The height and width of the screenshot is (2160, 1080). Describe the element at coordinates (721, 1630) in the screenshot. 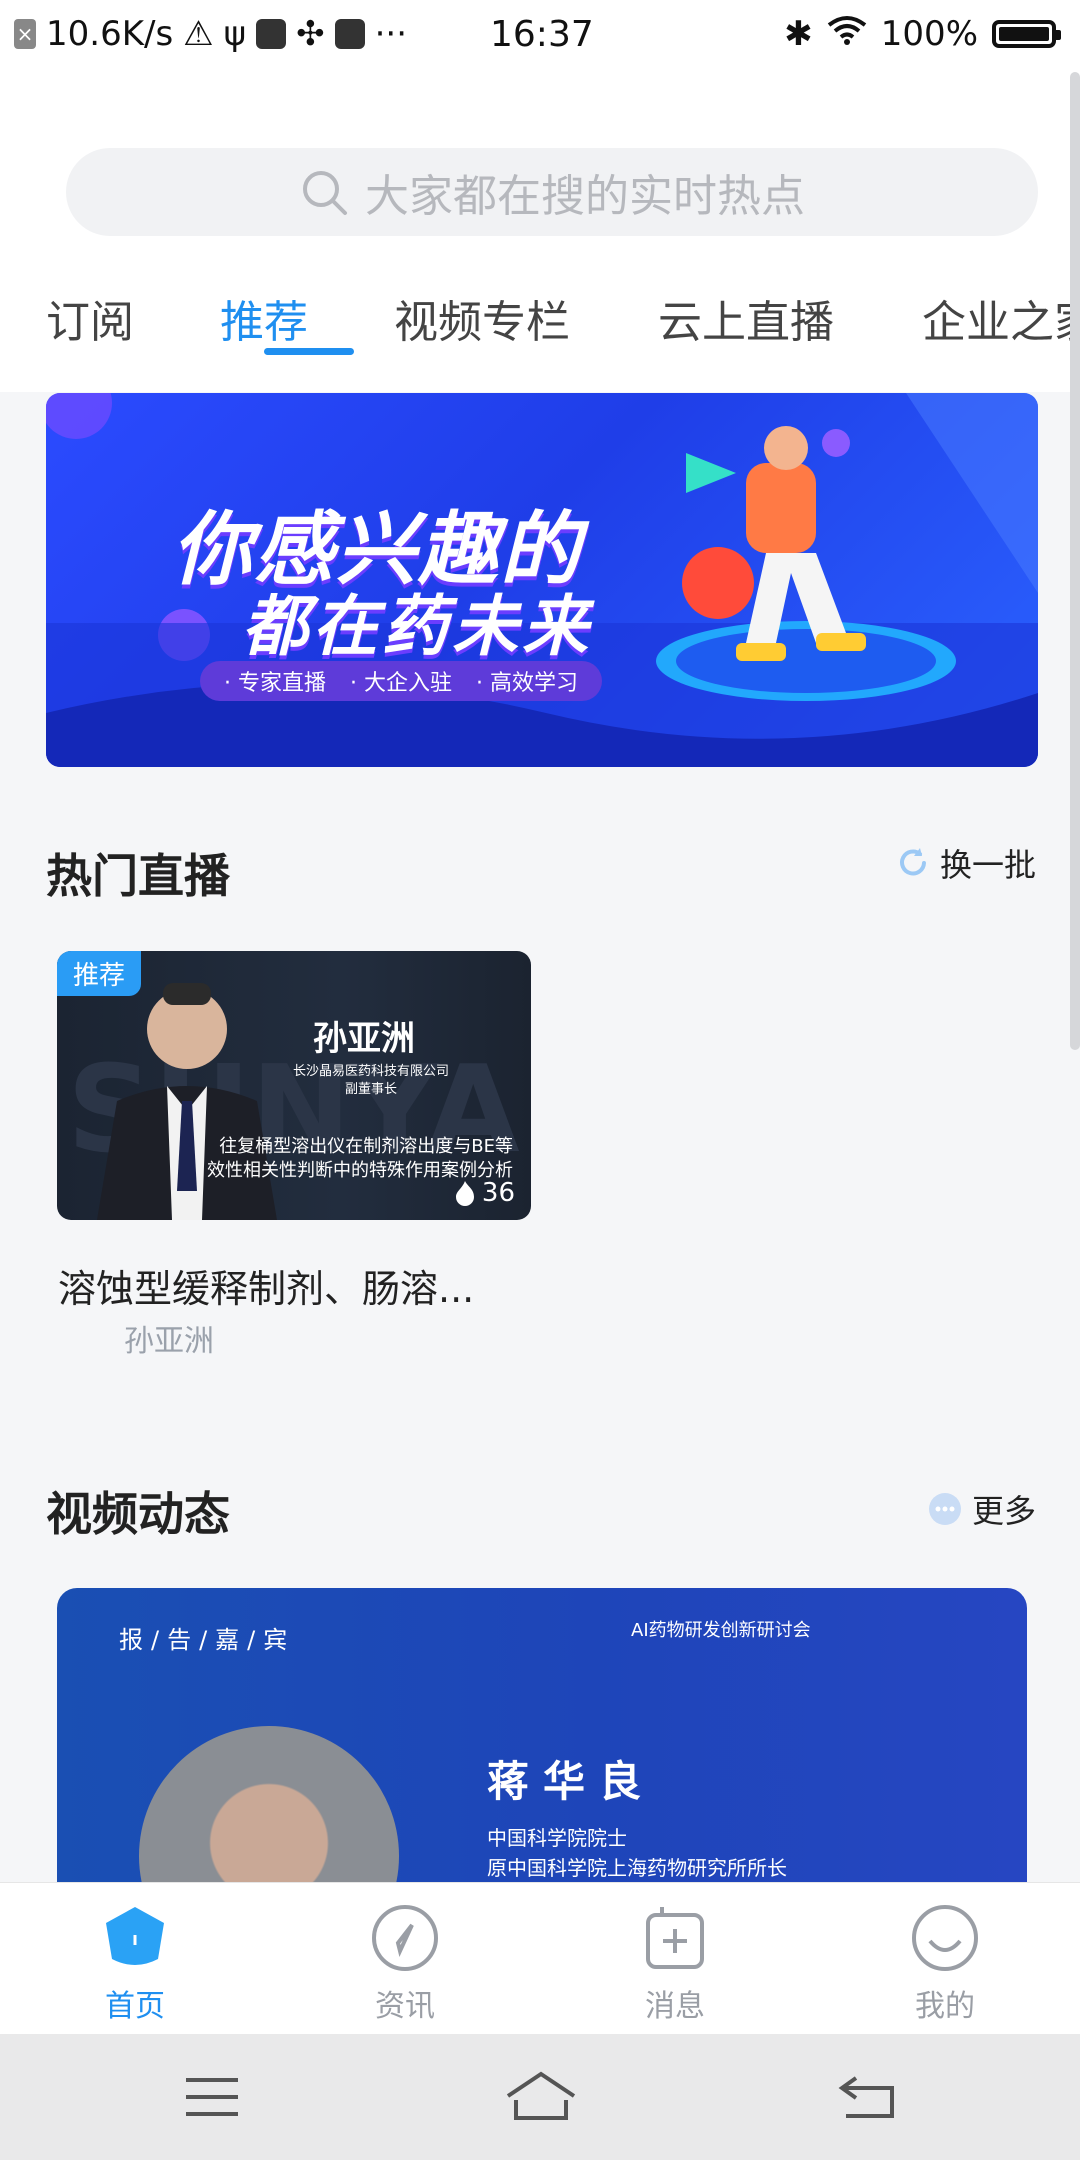

I see `video-event: AI药物研发创新研讨会` at that location.